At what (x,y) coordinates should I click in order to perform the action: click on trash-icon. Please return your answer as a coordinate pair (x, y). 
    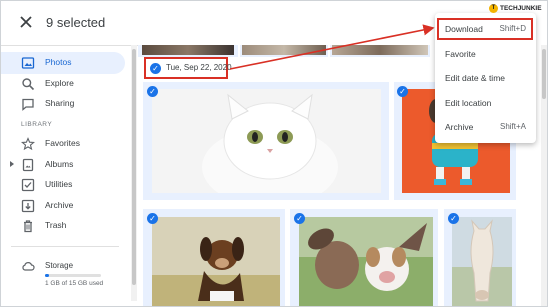
    Looking at the image, I should click on (28, 226).